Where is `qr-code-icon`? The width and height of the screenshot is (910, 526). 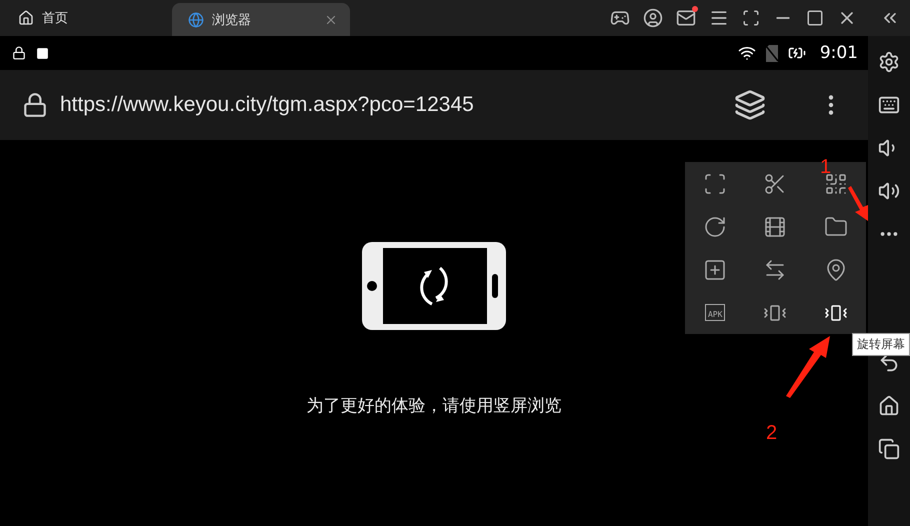
qr-code-icon is located at coordinates (836, 184).